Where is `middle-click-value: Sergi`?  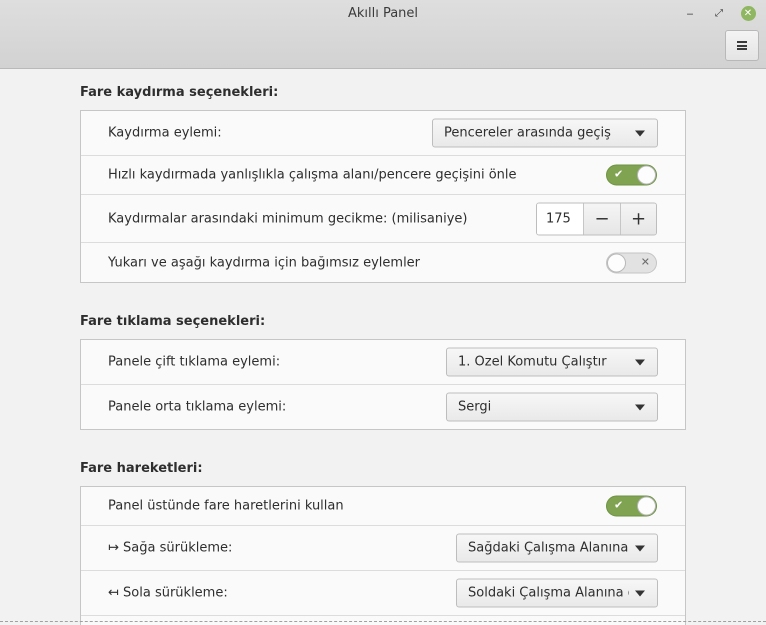 middle-click-value: Sergi is located at coordinates (475, 407).